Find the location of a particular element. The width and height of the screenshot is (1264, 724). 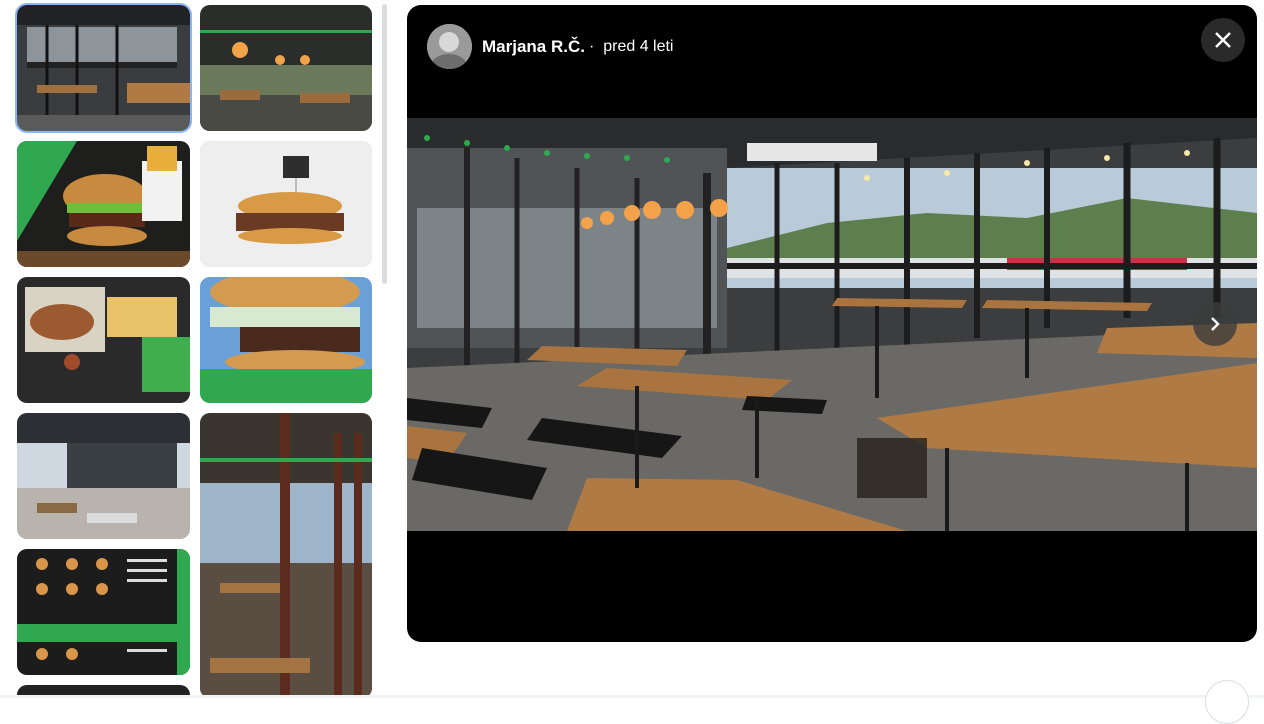

author-name: Marjana R.Č. is located at coordinates (533, 47).